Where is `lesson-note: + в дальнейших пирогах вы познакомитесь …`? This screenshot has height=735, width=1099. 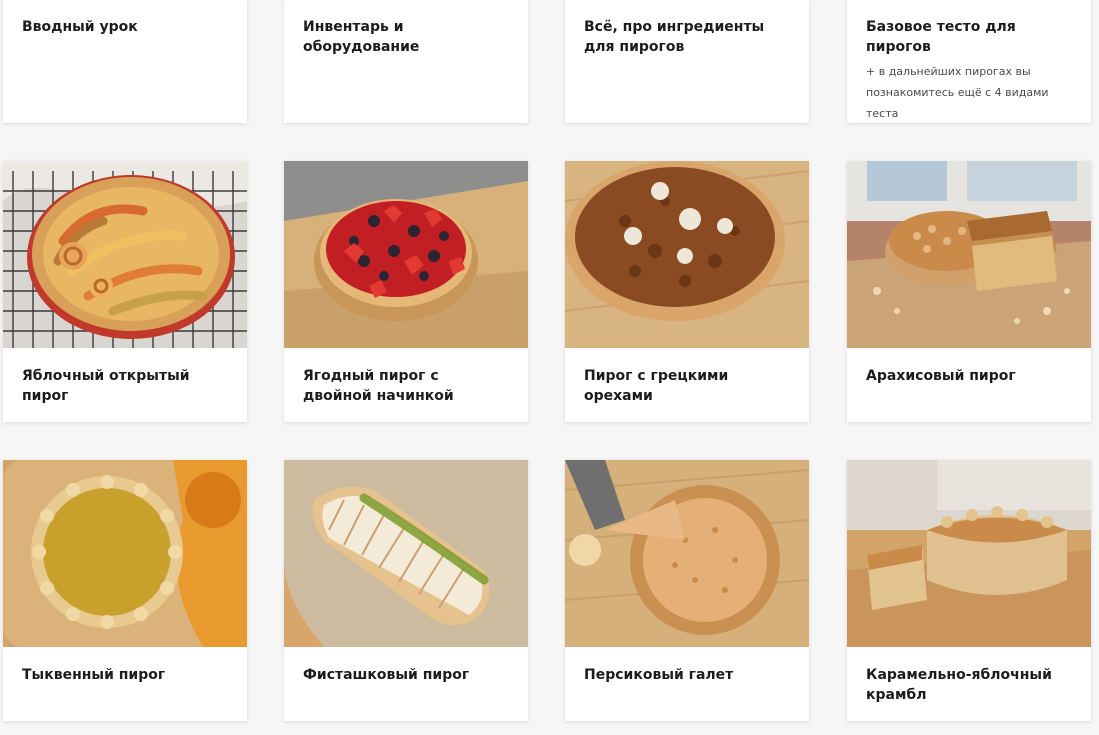 lesson-note: + в дальнейших пирогах вы познакомитесь … is located at coordinates (957, 92).